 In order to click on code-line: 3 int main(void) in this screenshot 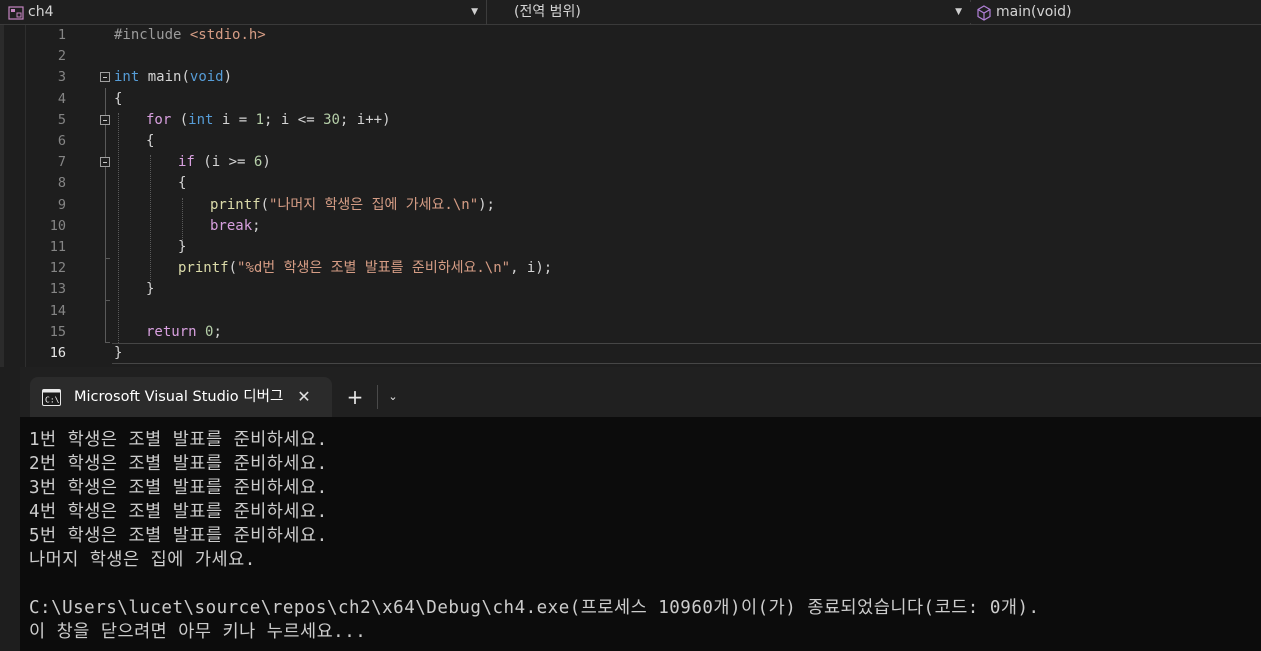, I will do `click(630, 77)`.